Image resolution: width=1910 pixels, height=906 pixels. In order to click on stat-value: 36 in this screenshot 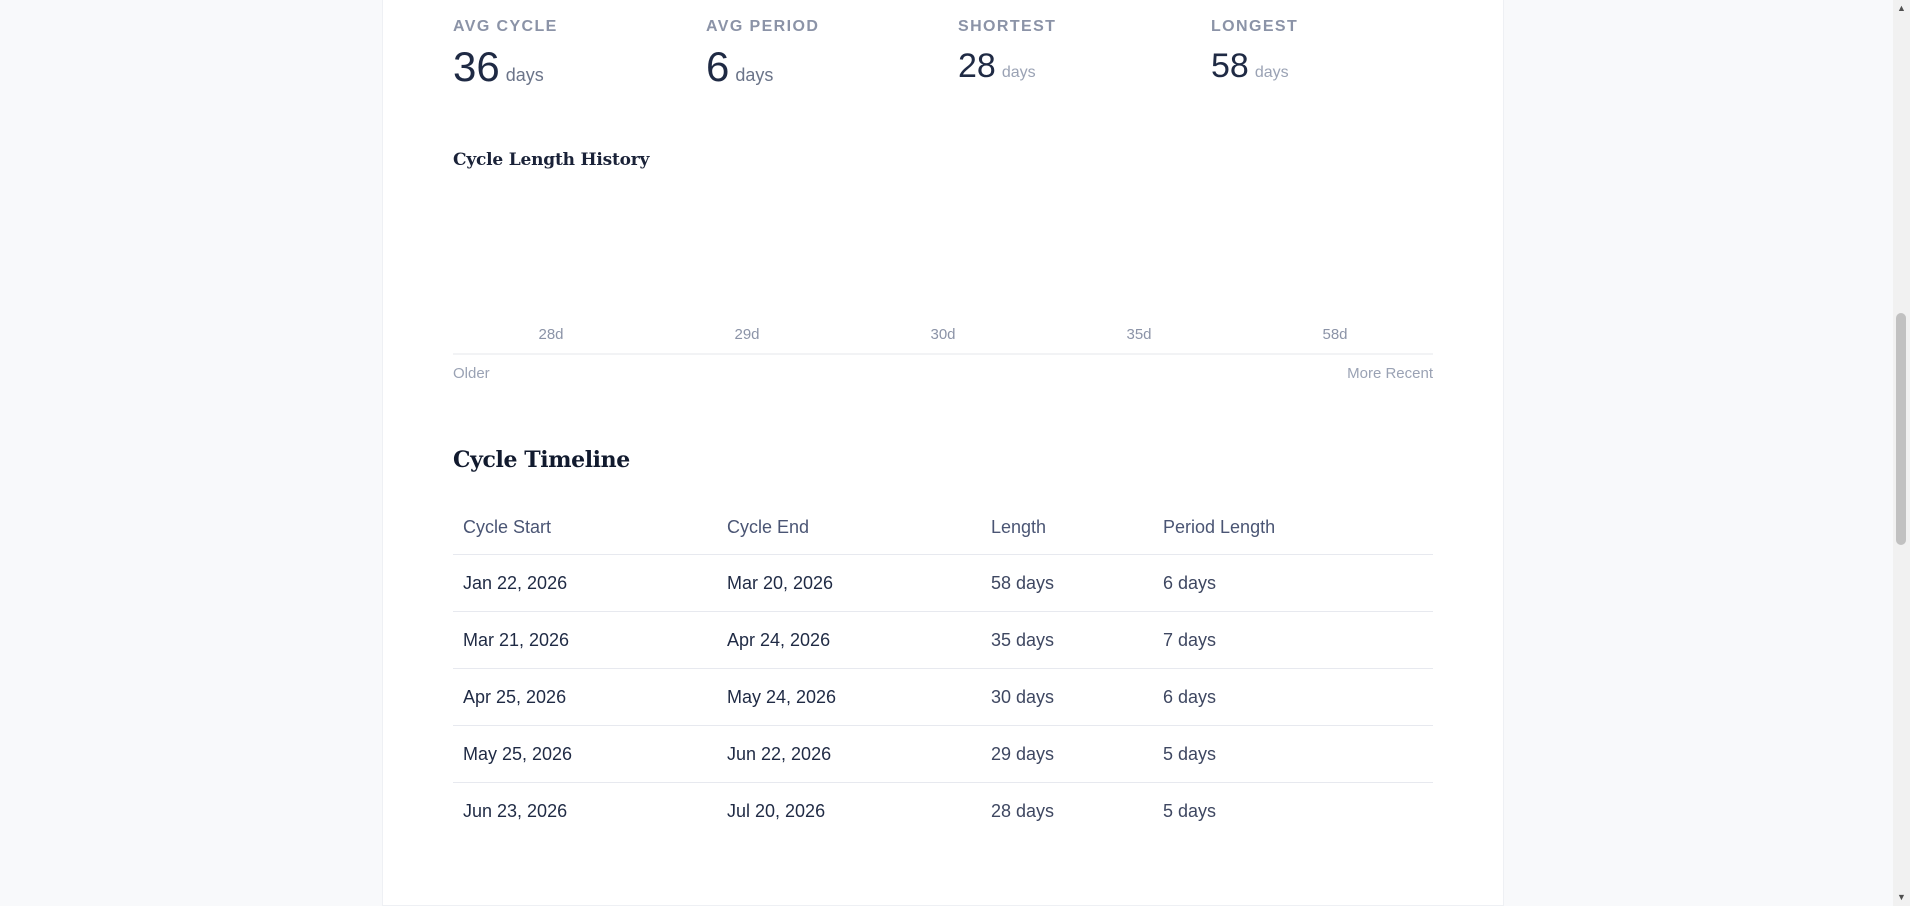, I will do `click(476, 66)`.